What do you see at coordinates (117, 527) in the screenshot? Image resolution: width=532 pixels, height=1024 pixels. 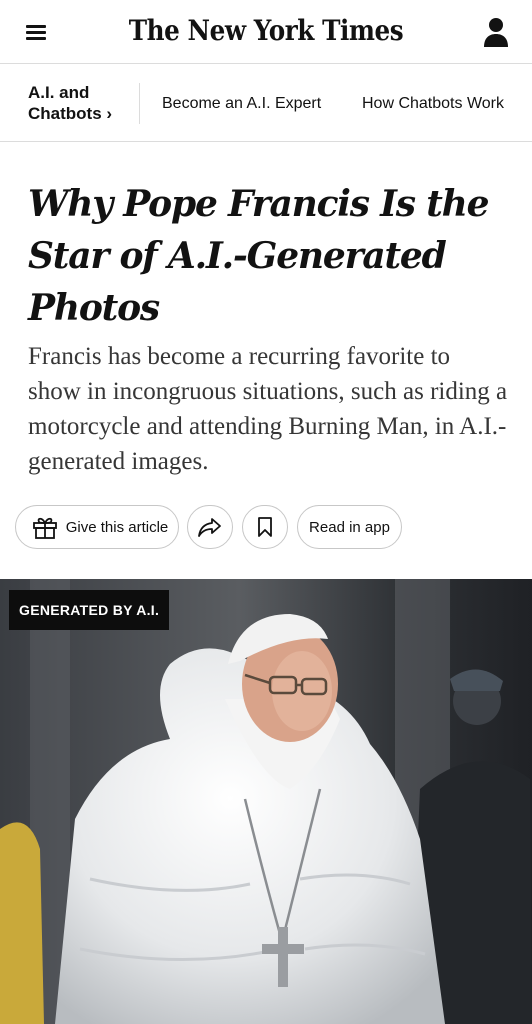 I see `give-article-label: Give this article` at bounding box center [117, 527].